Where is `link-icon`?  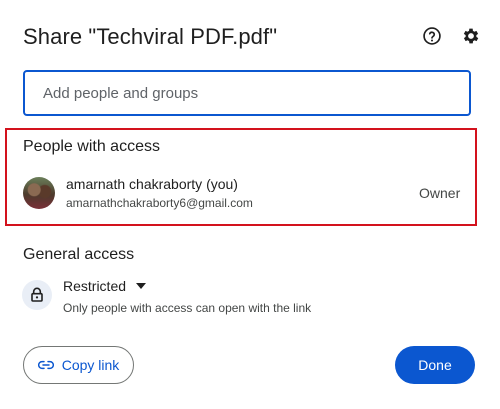
link-icon is located at coordinates (45, 365).